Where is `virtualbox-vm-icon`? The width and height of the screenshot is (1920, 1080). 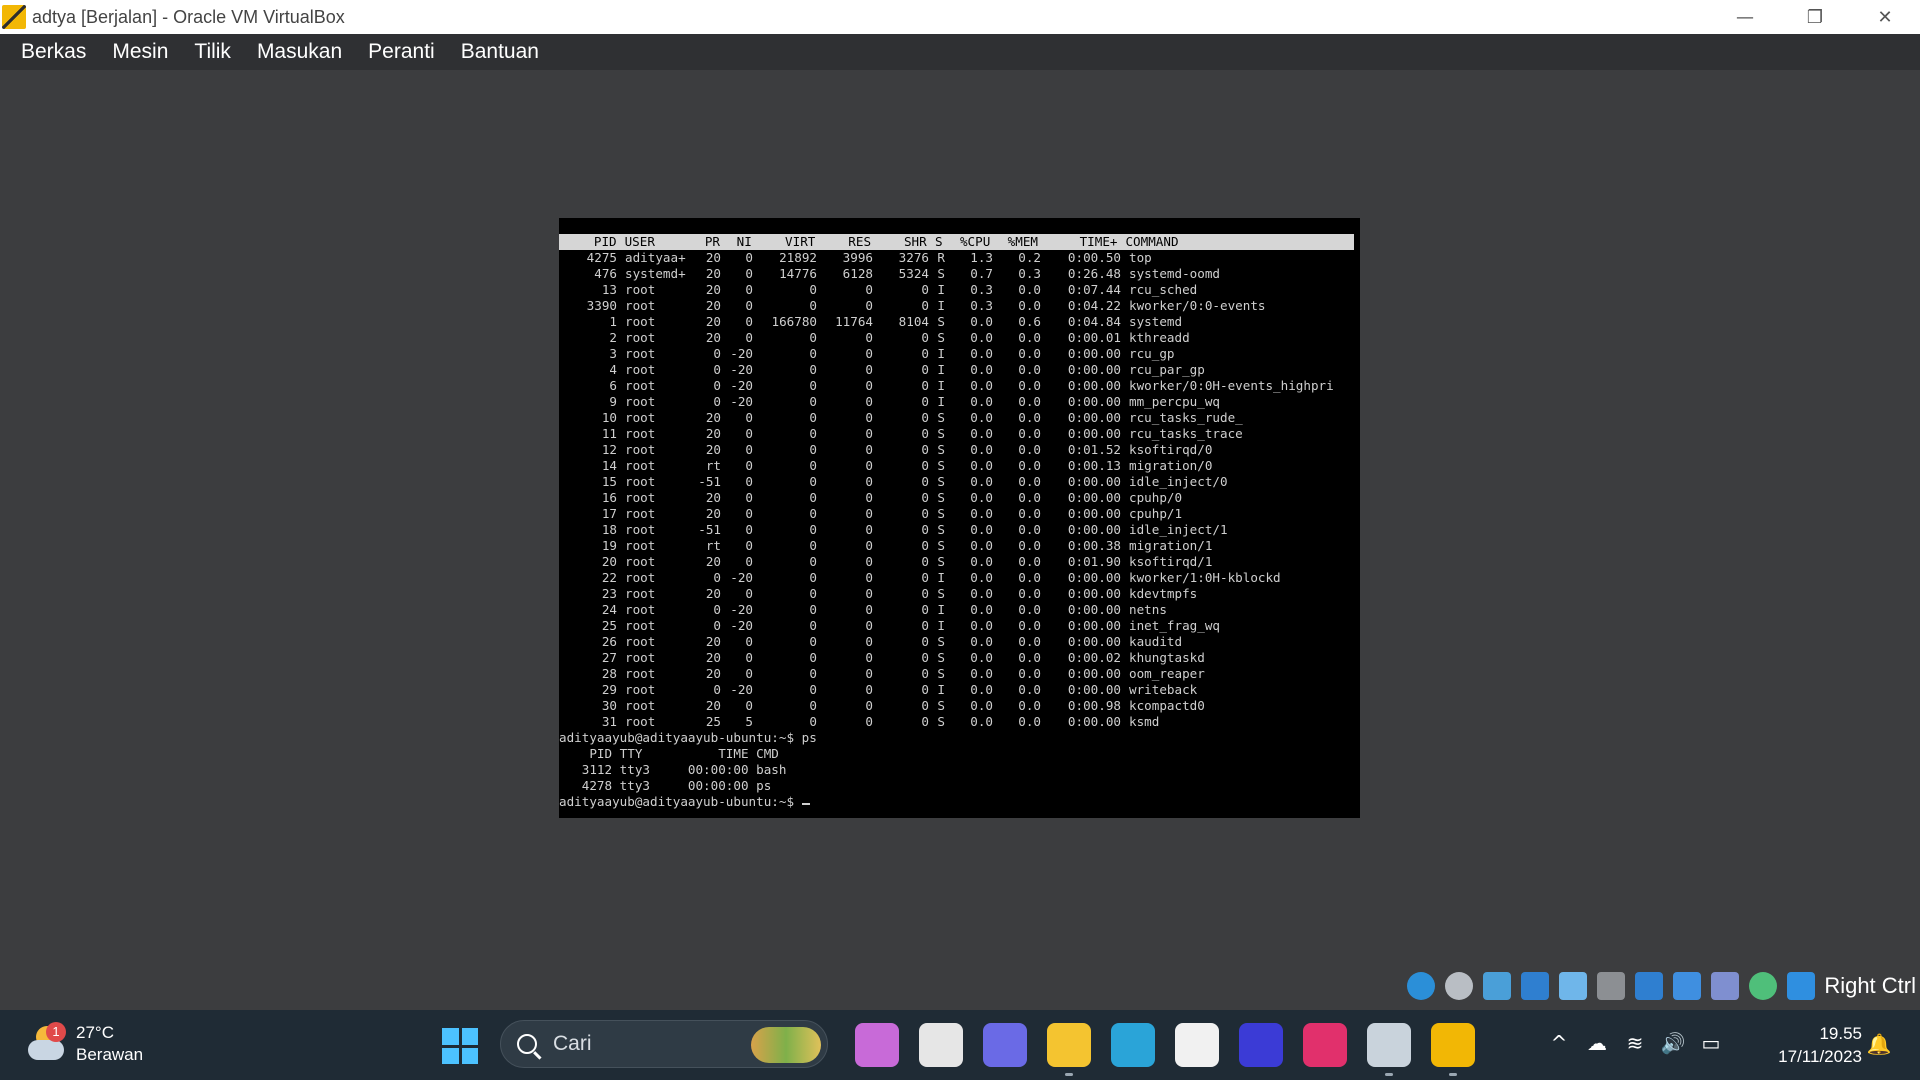 virtualbox-vm-icon is located at coordinates (1453, 1049).